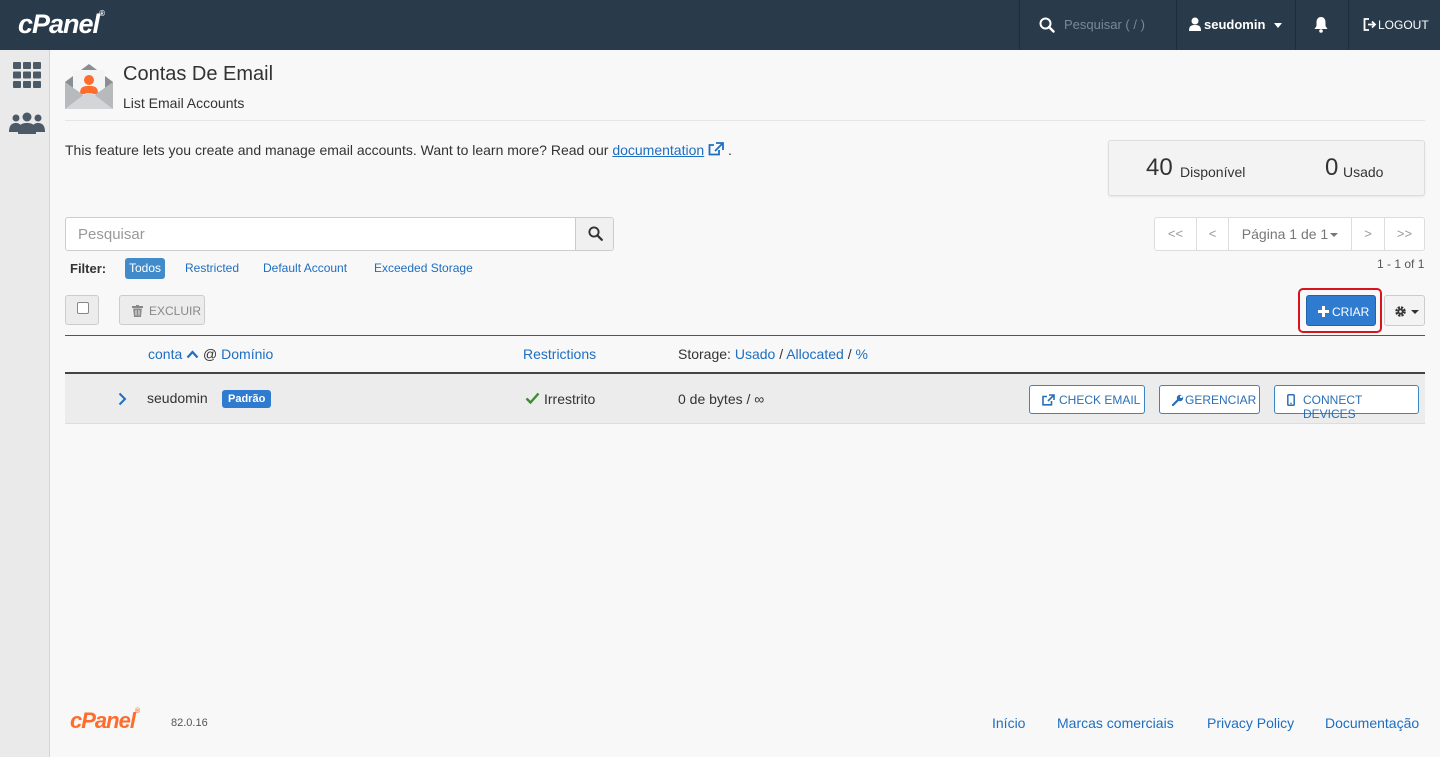 Image resolution: width=1440 pixels, height=757 pixels. I want to click on delete-button: EXCLUIR, so click(162, 310).